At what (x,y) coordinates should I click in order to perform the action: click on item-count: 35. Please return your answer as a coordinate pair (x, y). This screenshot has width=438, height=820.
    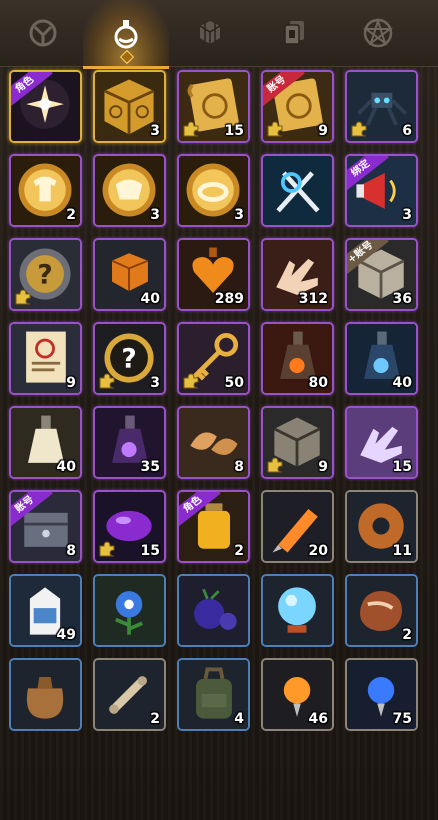
    Looking at the image, I should click on (150, 467).